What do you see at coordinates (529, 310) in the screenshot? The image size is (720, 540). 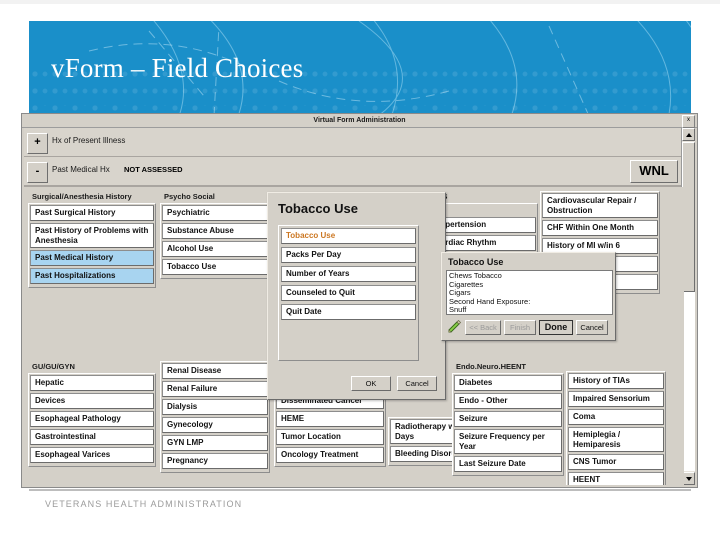 I see `list-item: Snuff` at bounding box center [529, 310].